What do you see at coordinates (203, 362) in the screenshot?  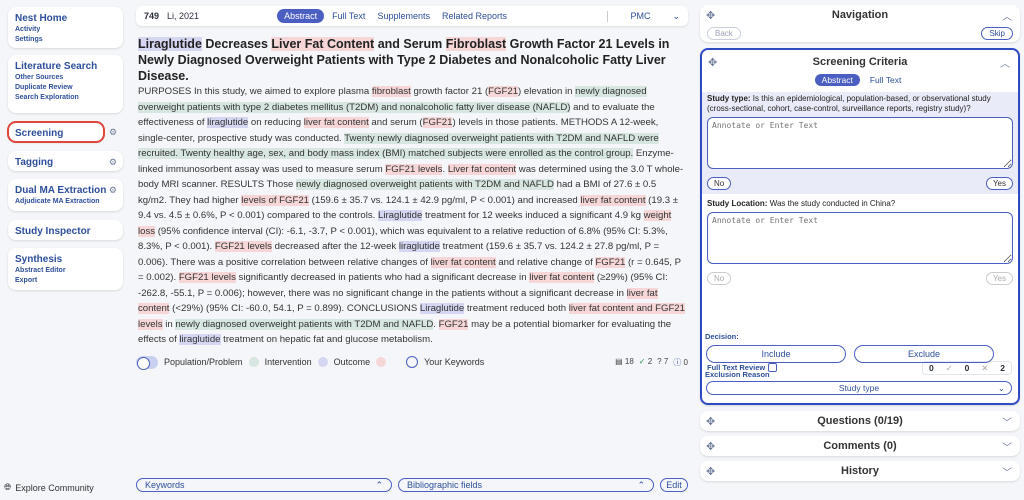 I see `legend-population: Population/Problem` at bounding box center [203, 362].